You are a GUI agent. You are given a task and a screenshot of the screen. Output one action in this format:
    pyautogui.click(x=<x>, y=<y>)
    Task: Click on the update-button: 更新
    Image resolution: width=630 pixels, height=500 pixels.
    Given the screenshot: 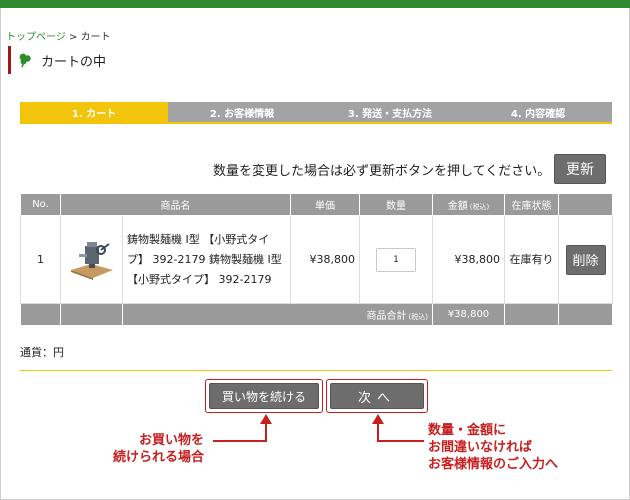 What is the action you would take?
    pyautogui.click(x=580, y=169)
    